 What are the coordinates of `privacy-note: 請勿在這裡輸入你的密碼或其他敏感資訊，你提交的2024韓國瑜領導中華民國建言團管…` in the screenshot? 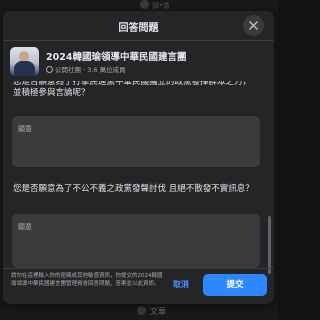 It's located at (87, 280).